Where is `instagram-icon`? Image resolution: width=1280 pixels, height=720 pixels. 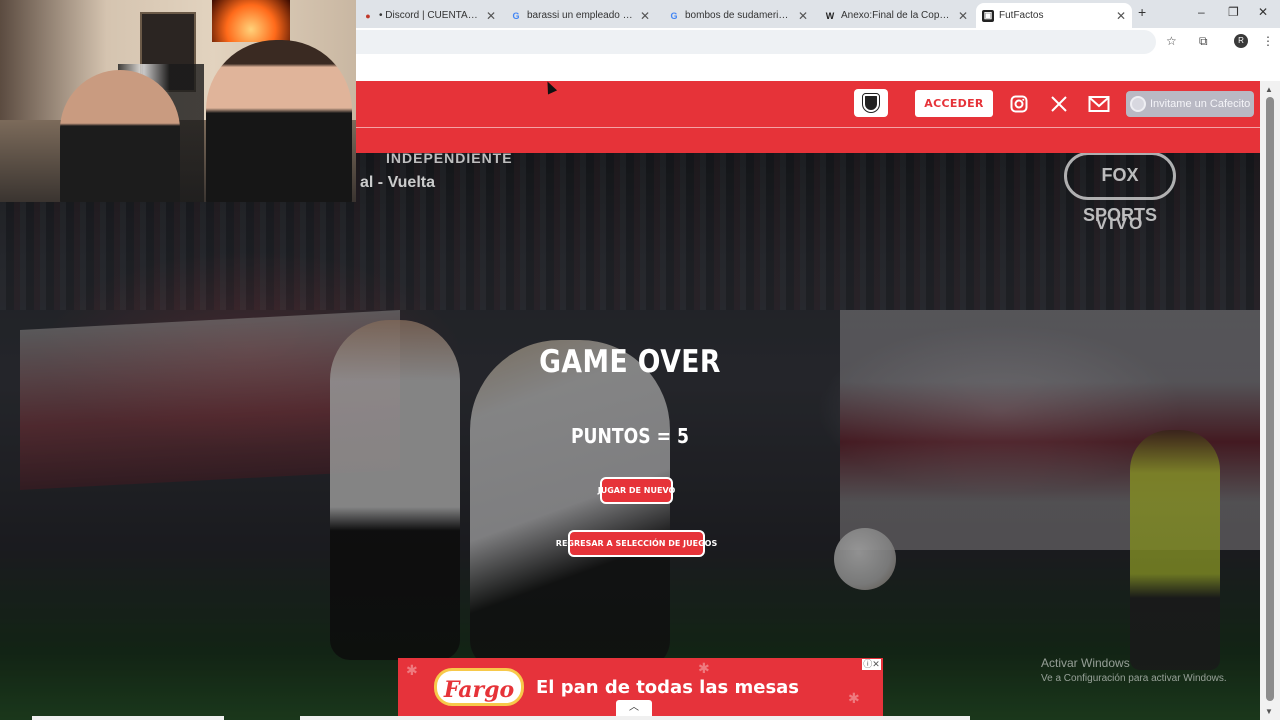 instagram-icon is located at coordinates (1019, 104).